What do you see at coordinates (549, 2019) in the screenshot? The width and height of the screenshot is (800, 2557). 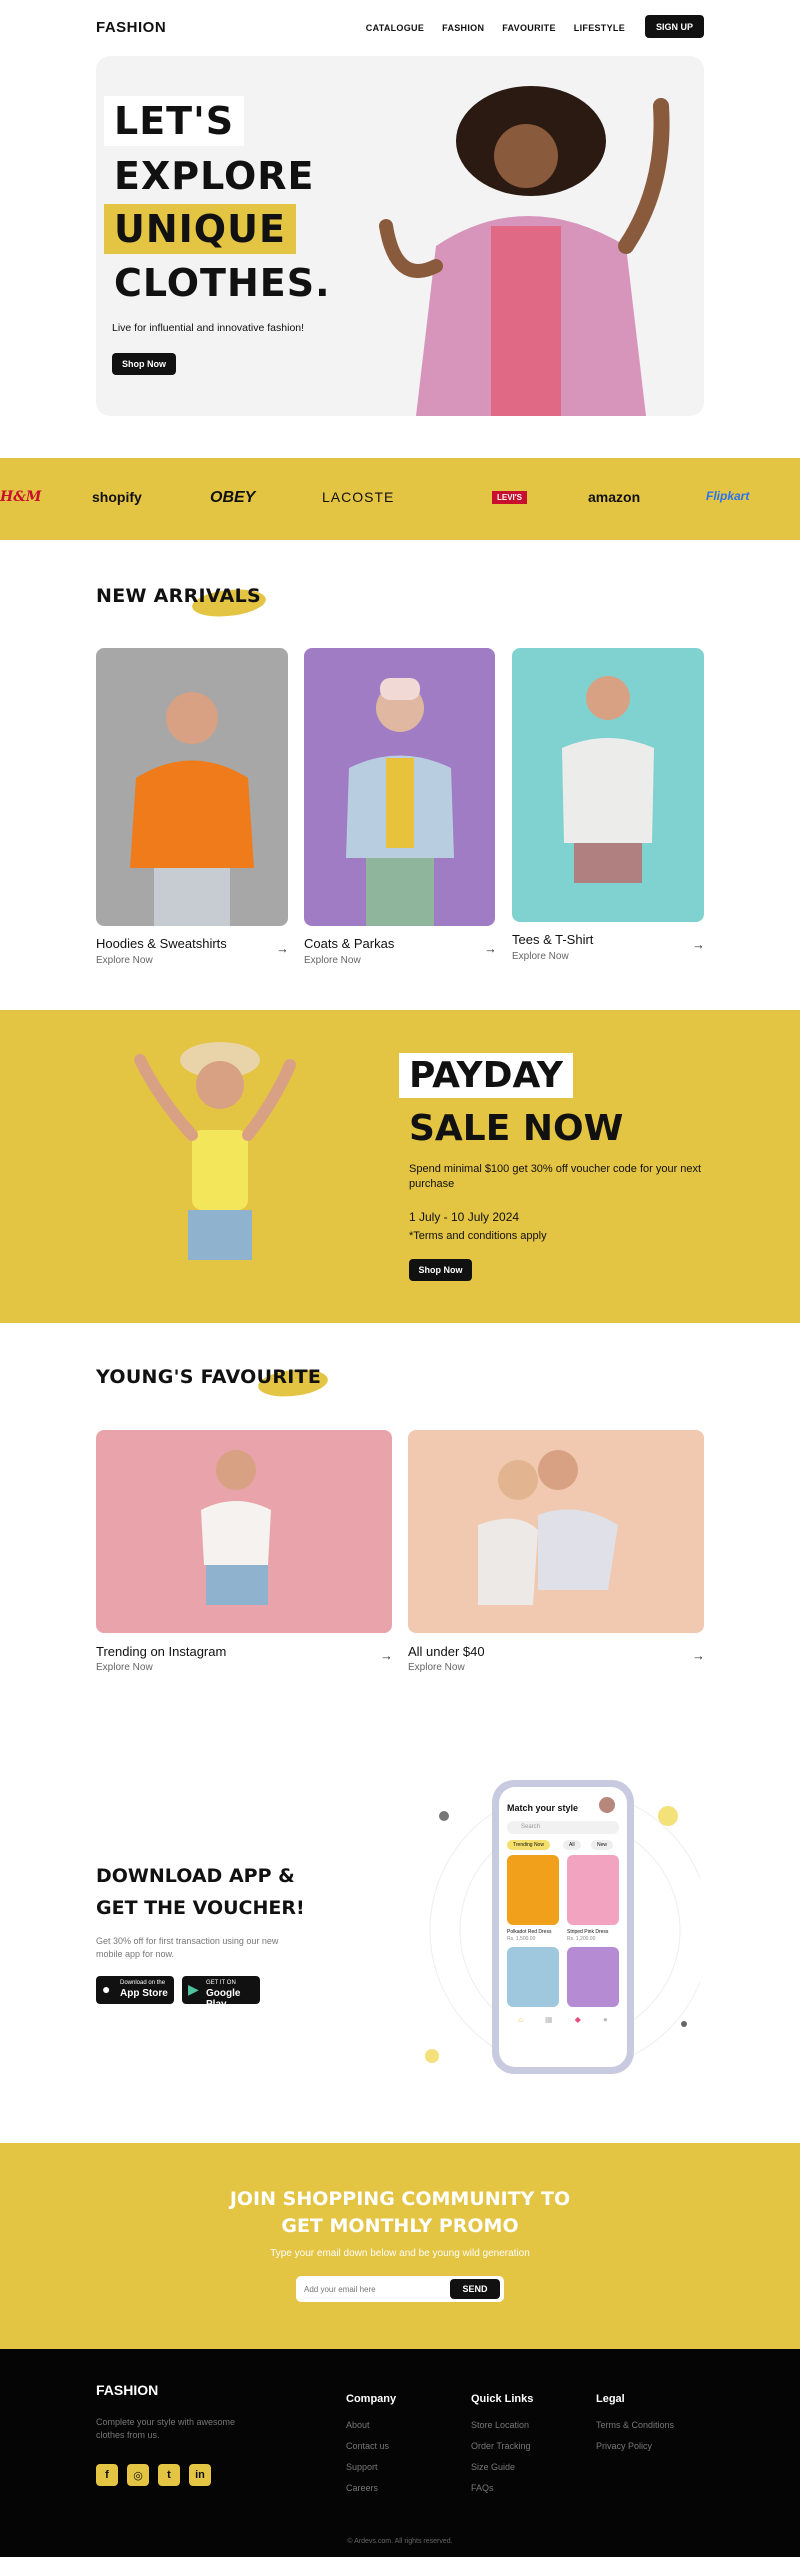 I see `grid-icon: ▦` at bounding box center [549, 2019].